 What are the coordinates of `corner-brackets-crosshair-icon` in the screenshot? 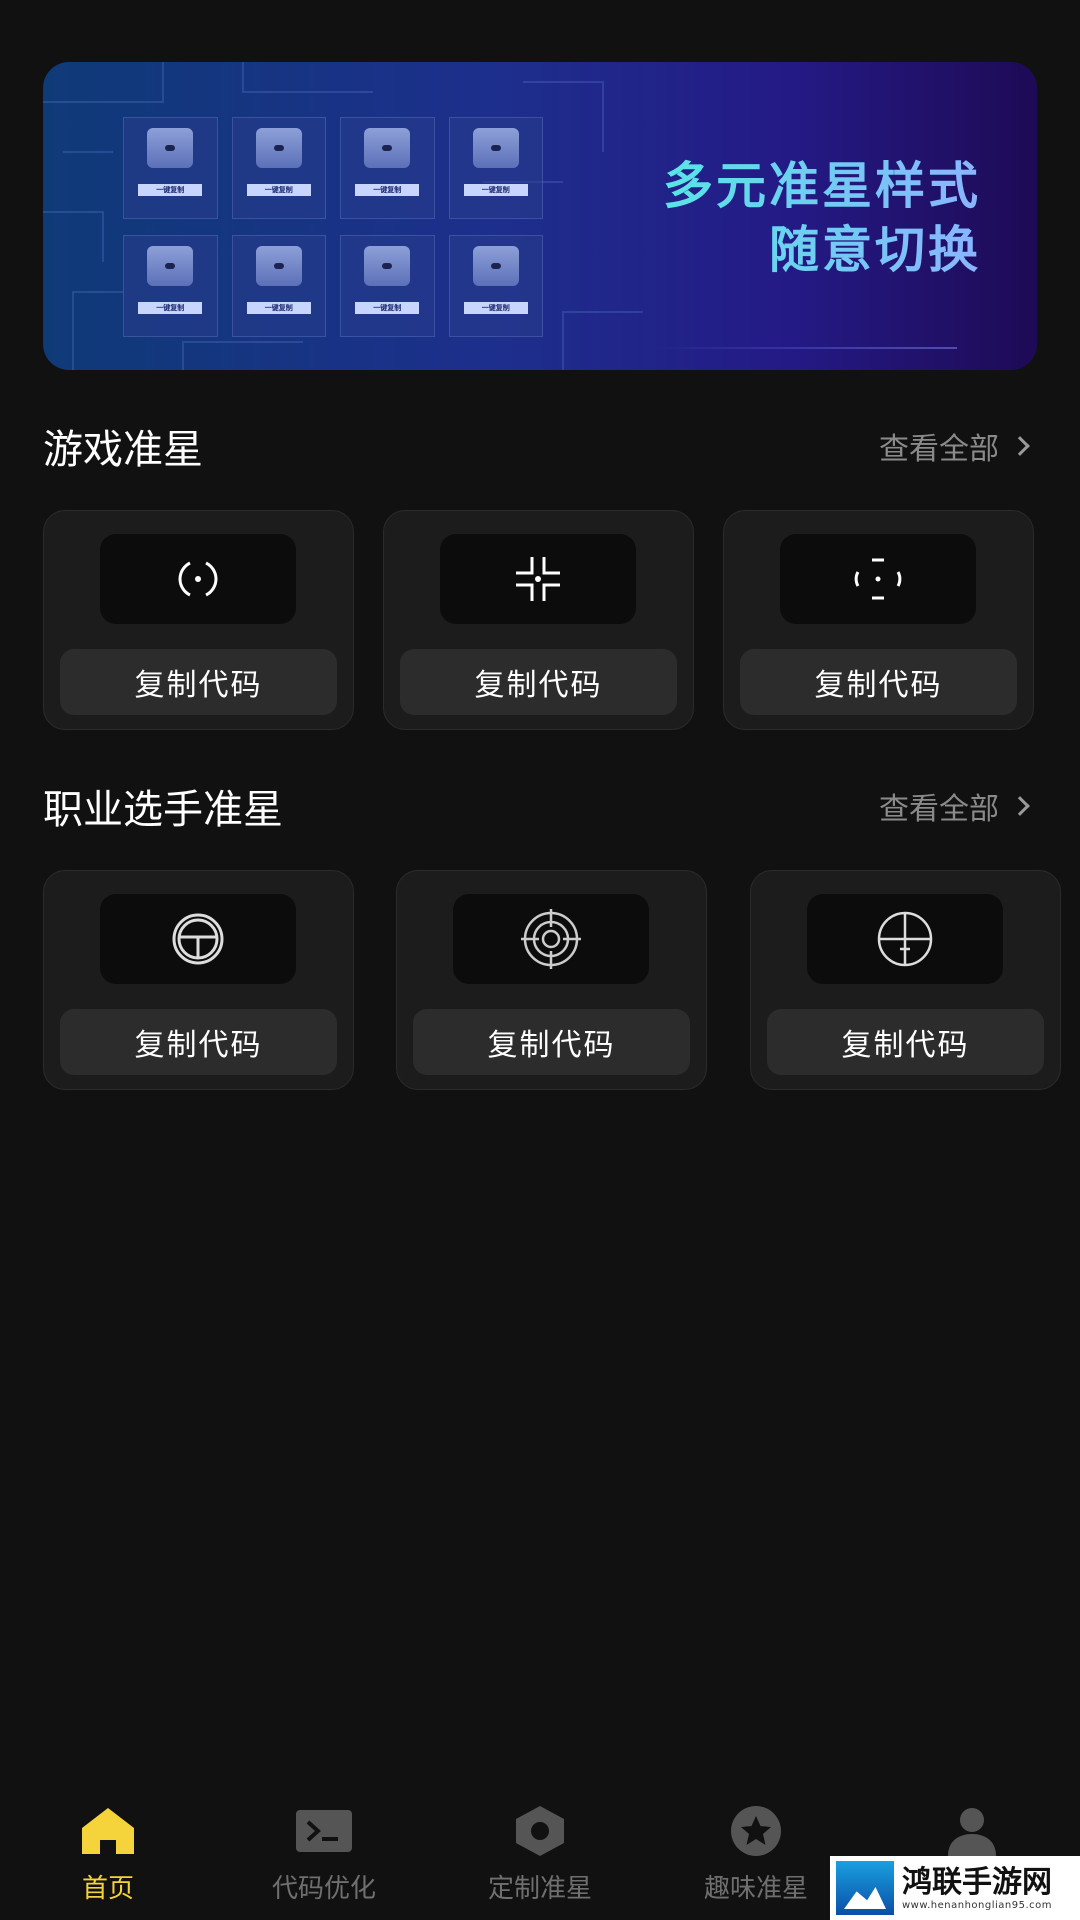 It's located at (538, 579).